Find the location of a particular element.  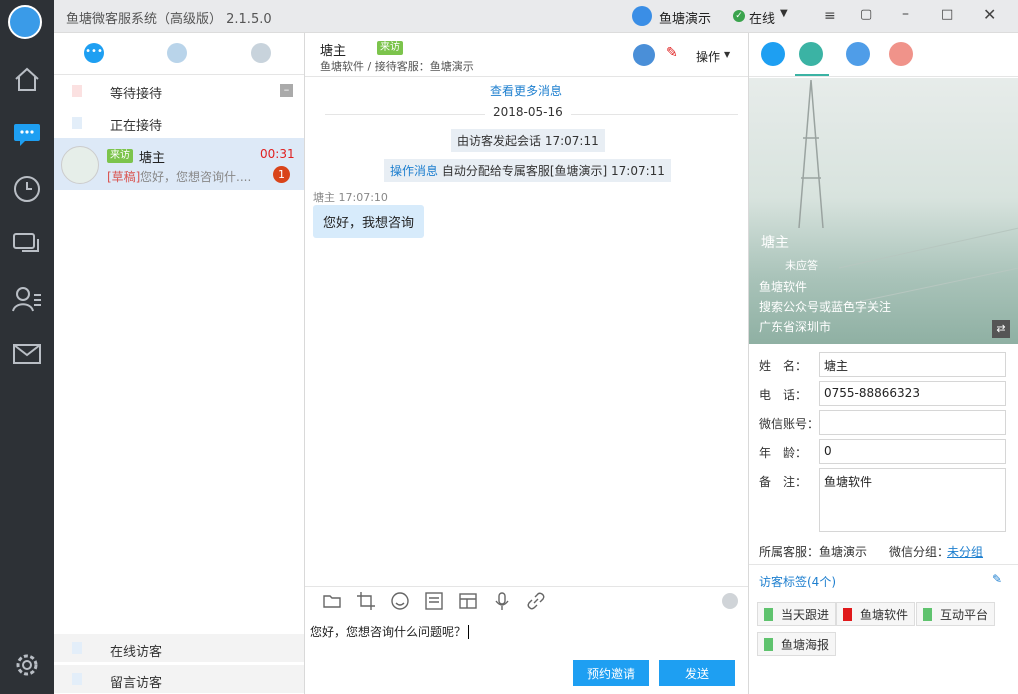

phone-field: 0755-88866323 is located at coordinates (912, 393).